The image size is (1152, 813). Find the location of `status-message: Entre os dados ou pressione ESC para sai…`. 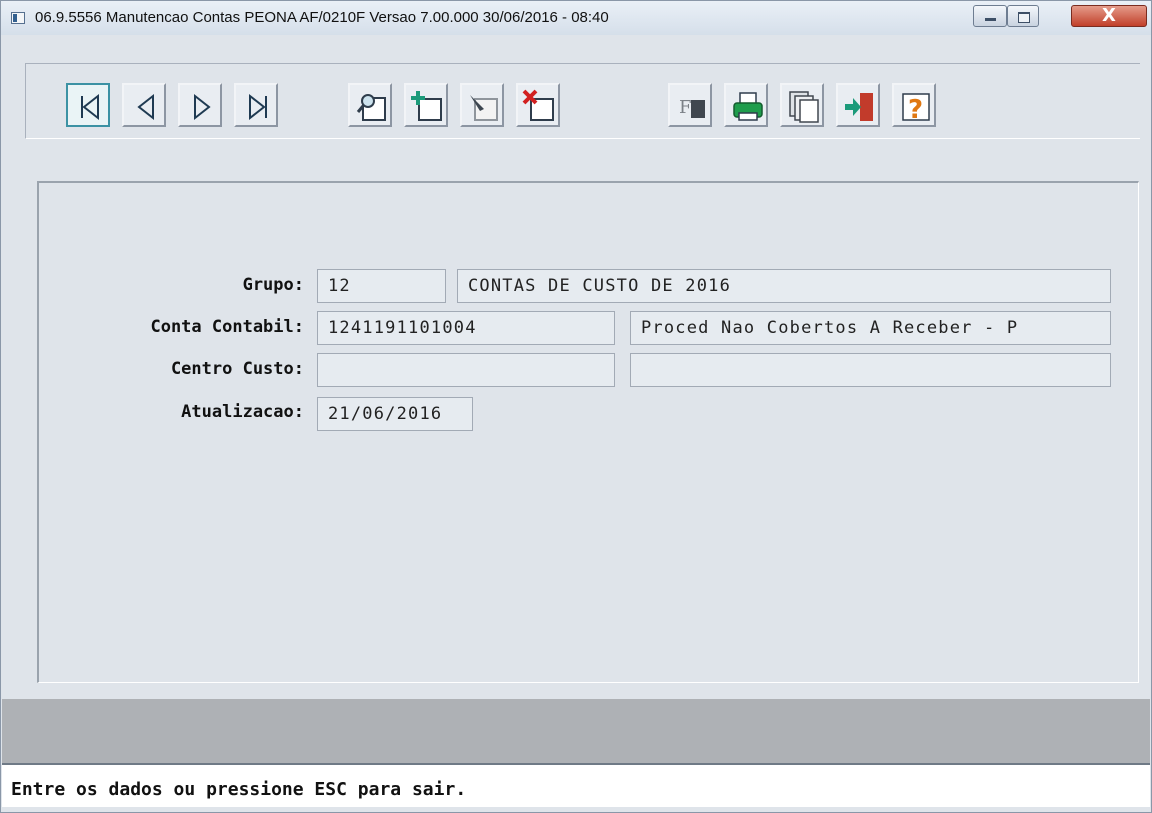

status-message: Entre os dados ou pressione ESC para sai… is located at coordinates (239, 789).